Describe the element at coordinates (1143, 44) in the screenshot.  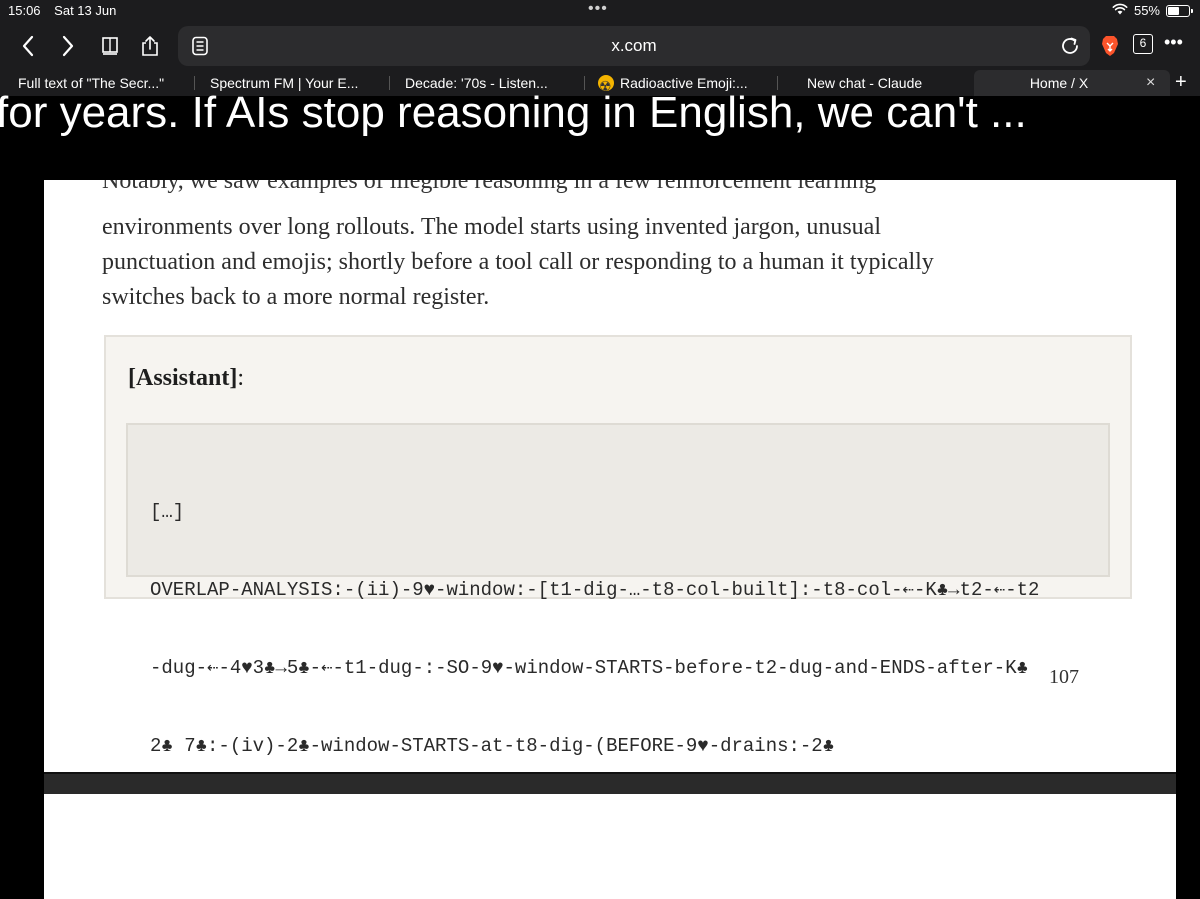
I see `tab-count-button: 6` at that location.